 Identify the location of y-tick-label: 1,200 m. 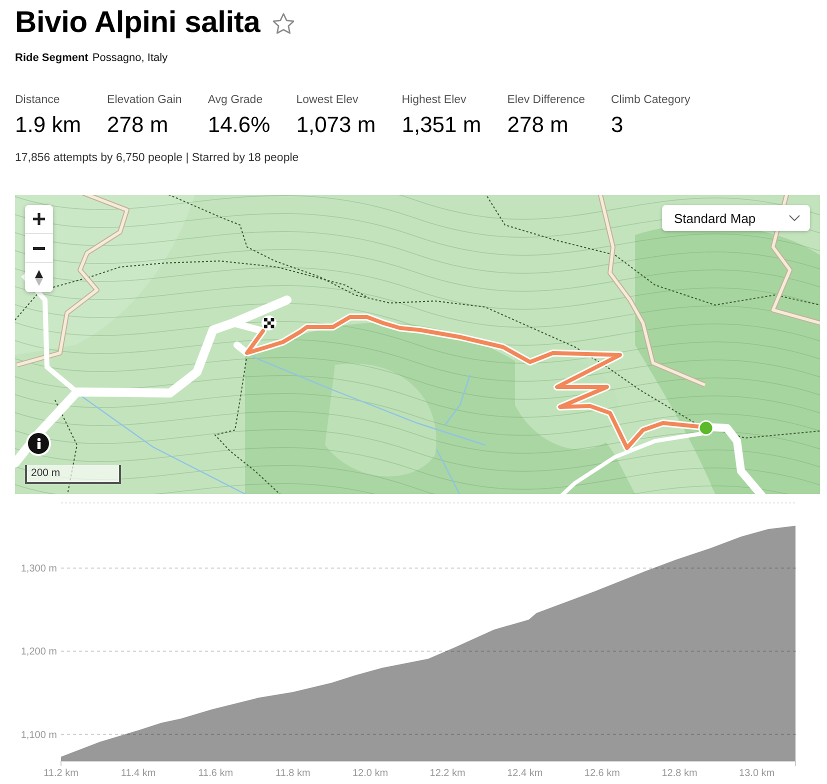
(38, 652).